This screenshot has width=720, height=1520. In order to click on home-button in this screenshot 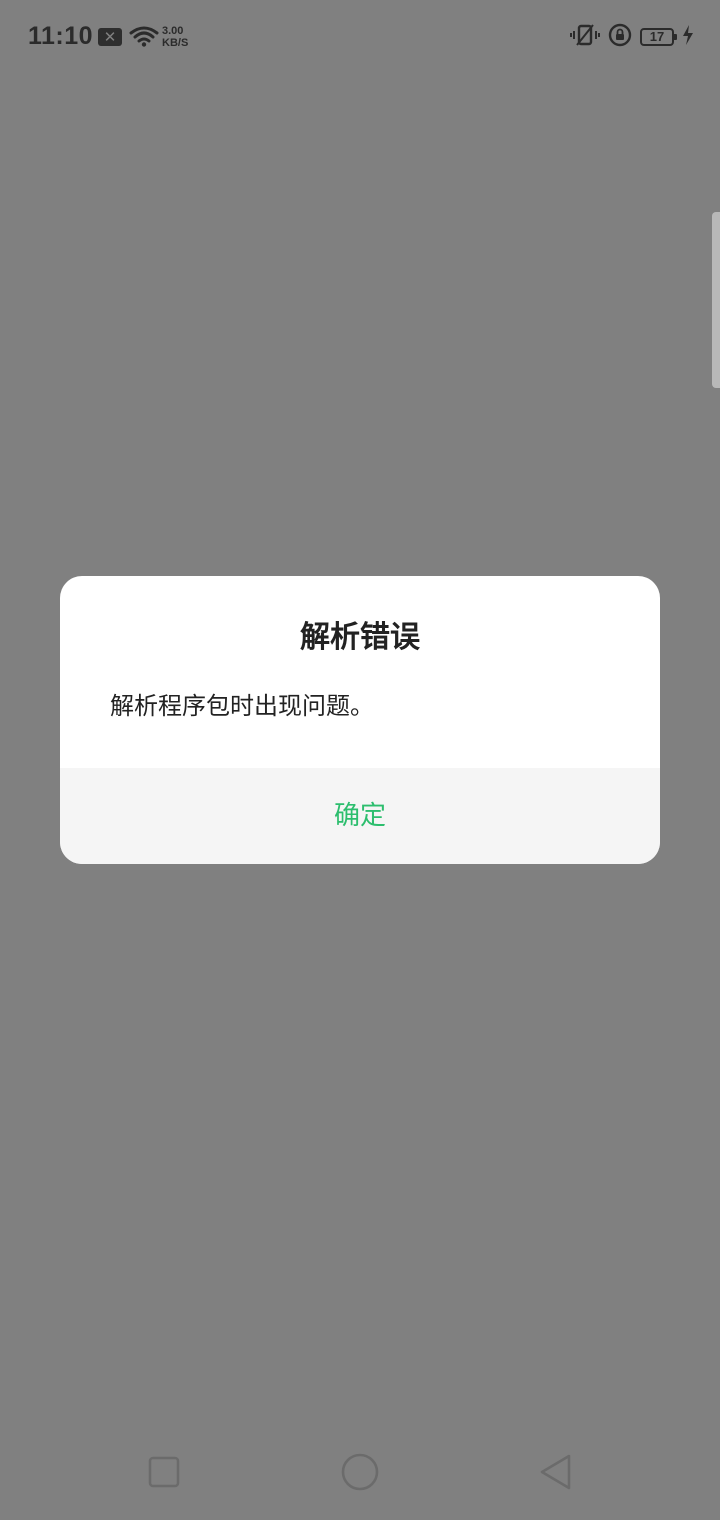, I will do `click(360, 1472)`.